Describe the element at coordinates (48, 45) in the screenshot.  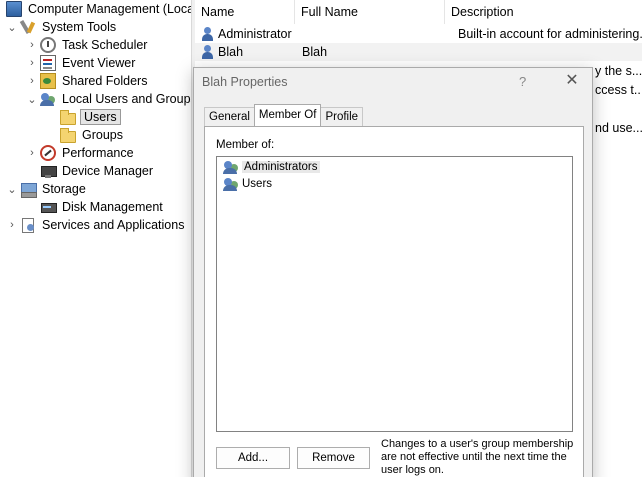
I see `clock-icon` at that location.